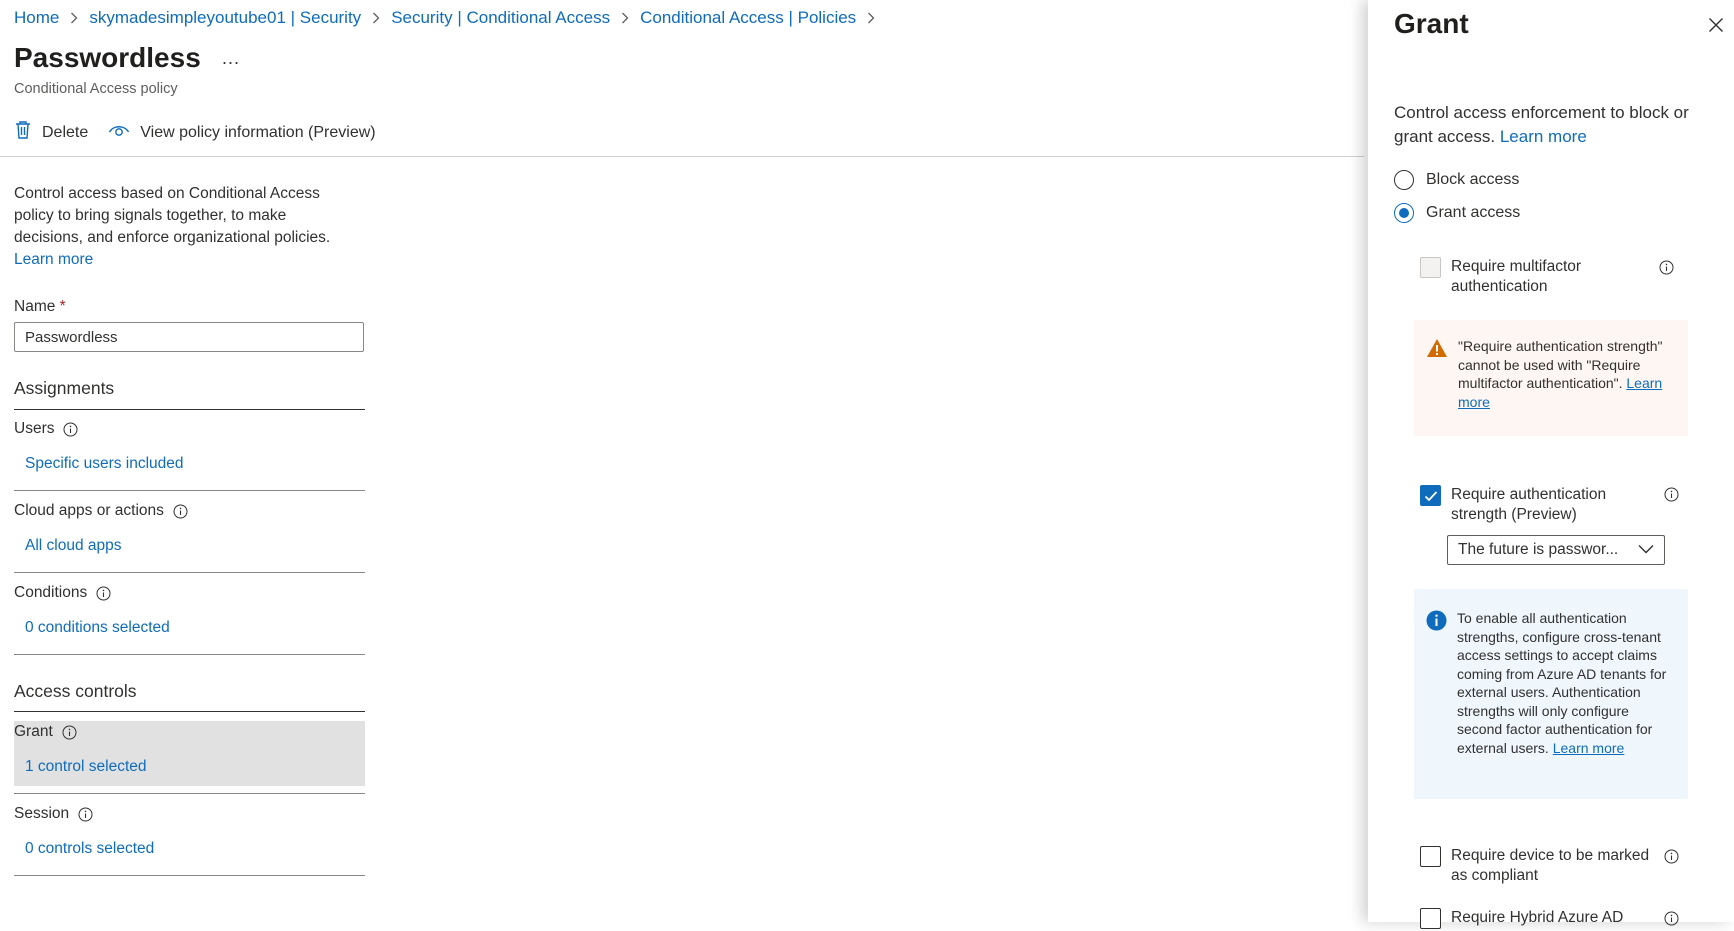 Image resolution: width=1734 pixels, height=931 pixels. I want to click on session-label-row: Session, so click(53, 814).